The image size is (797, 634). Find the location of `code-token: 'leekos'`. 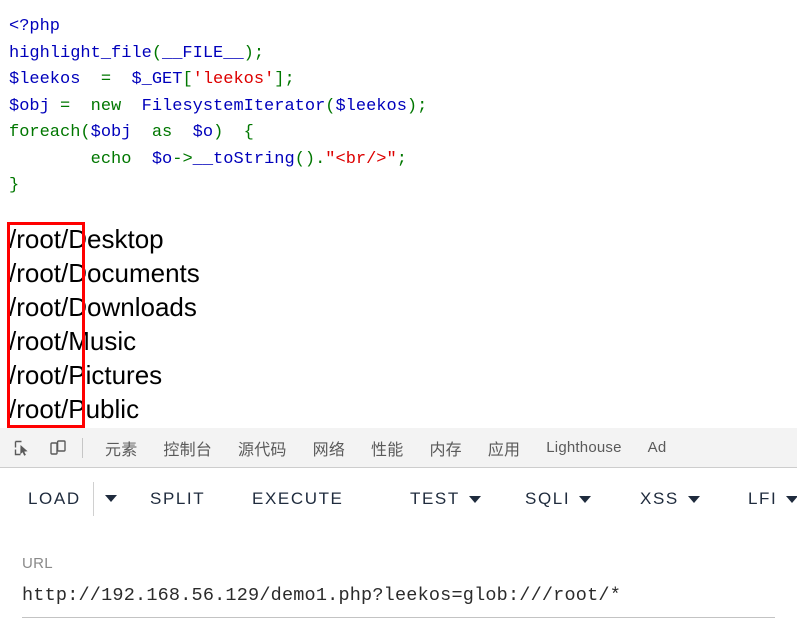

code-token: 'leekos' is located at coordinates (233, 79).